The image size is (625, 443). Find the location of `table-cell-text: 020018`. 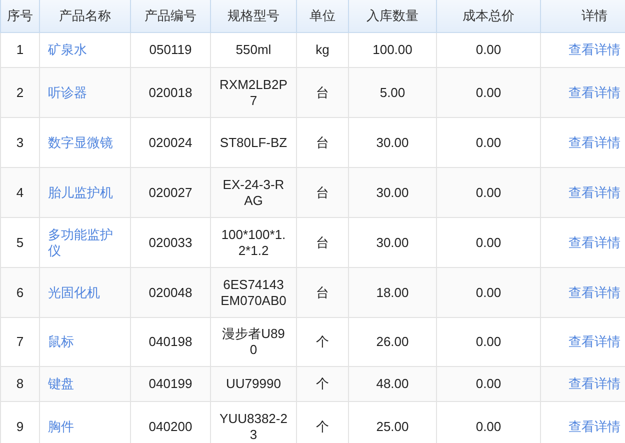

table-cell-text: 020018 is located at coordinates (170, 92).